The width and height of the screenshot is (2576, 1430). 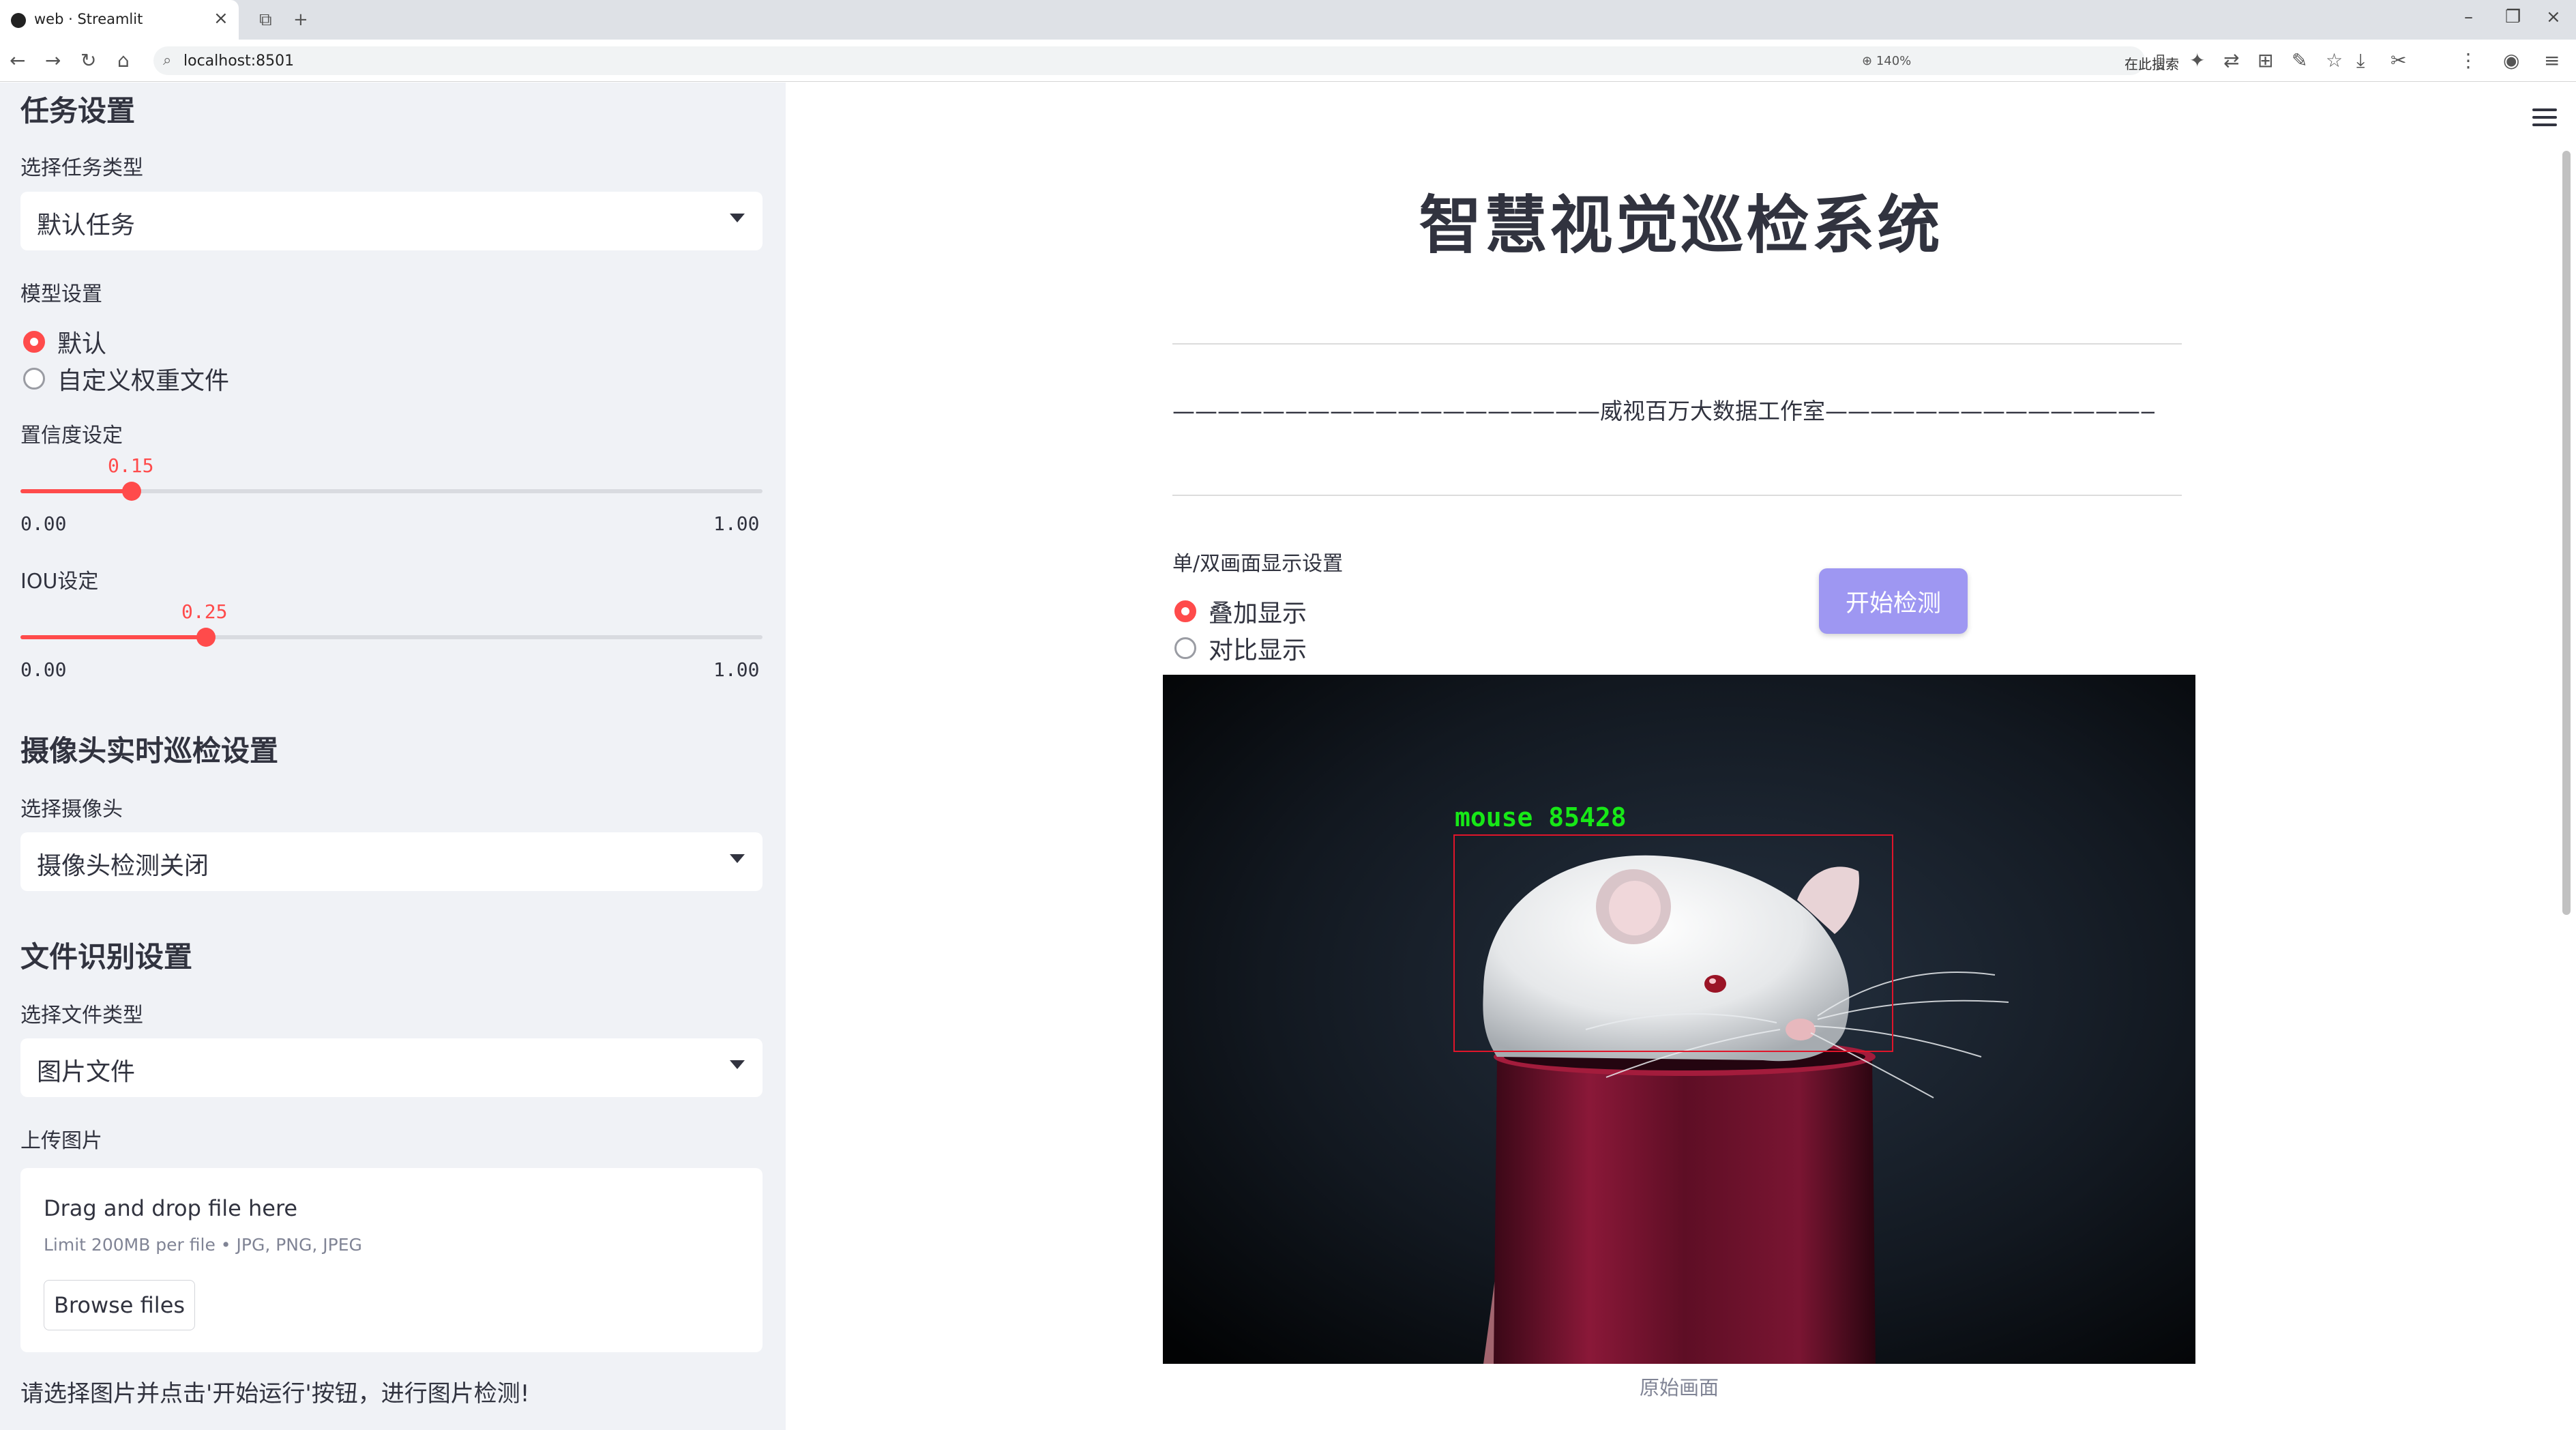 I want to click on camera-select-value: 摄像头检测关闭, so click(x=123, y=866).